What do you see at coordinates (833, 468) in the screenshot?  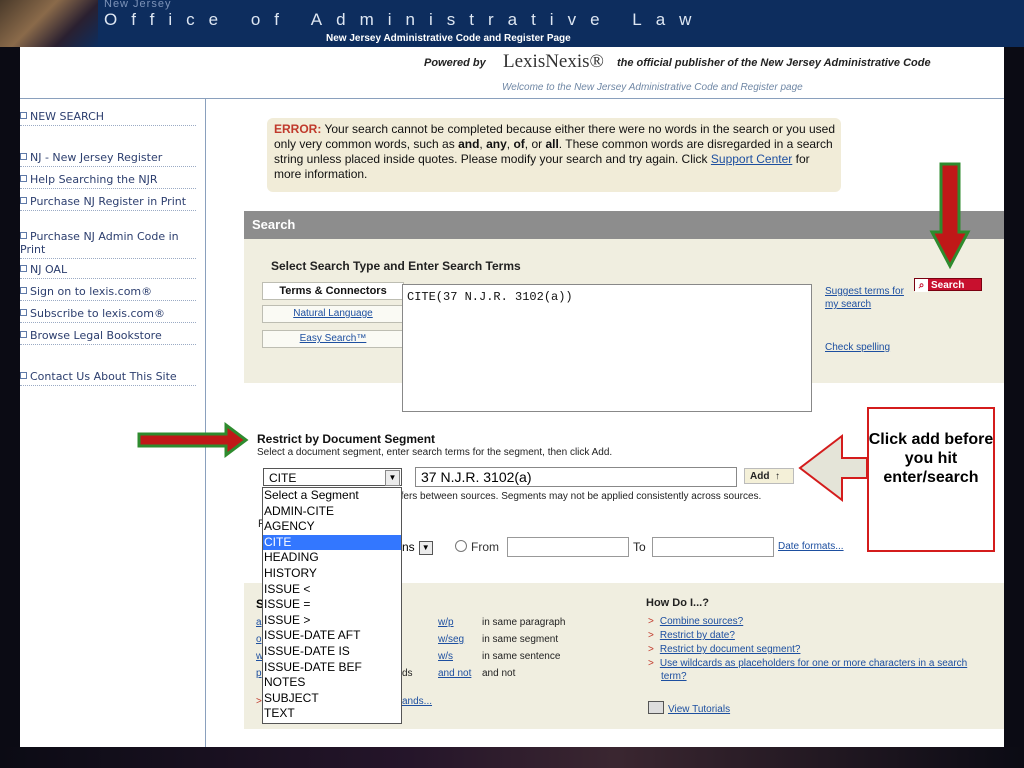 I see `callout-arrow-left` at bounding box center [833, 468].